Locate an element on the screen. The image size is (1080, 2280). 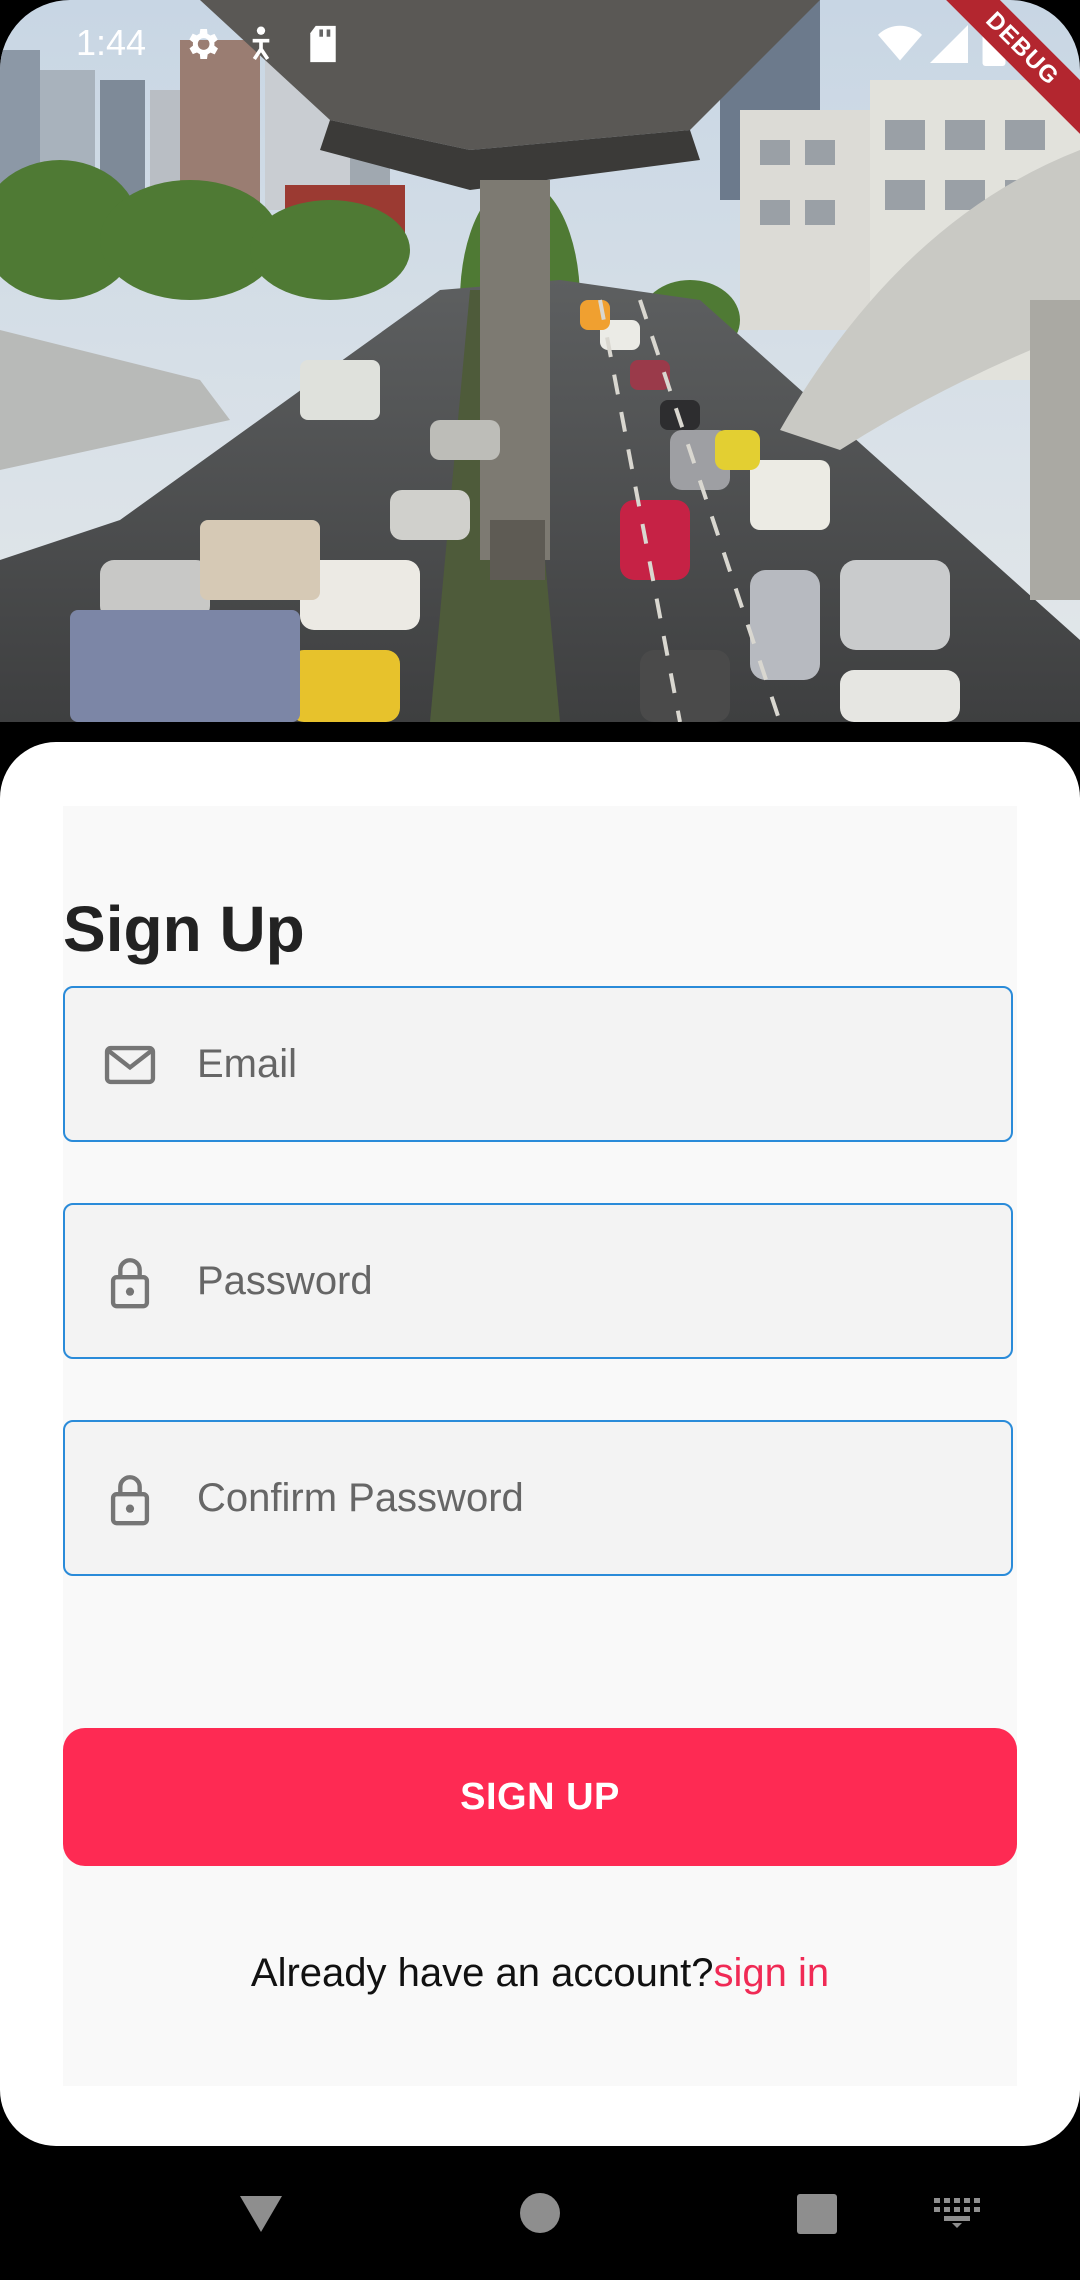
account-prompt-text: Already have an account? is located at coordinates (482, 1973).